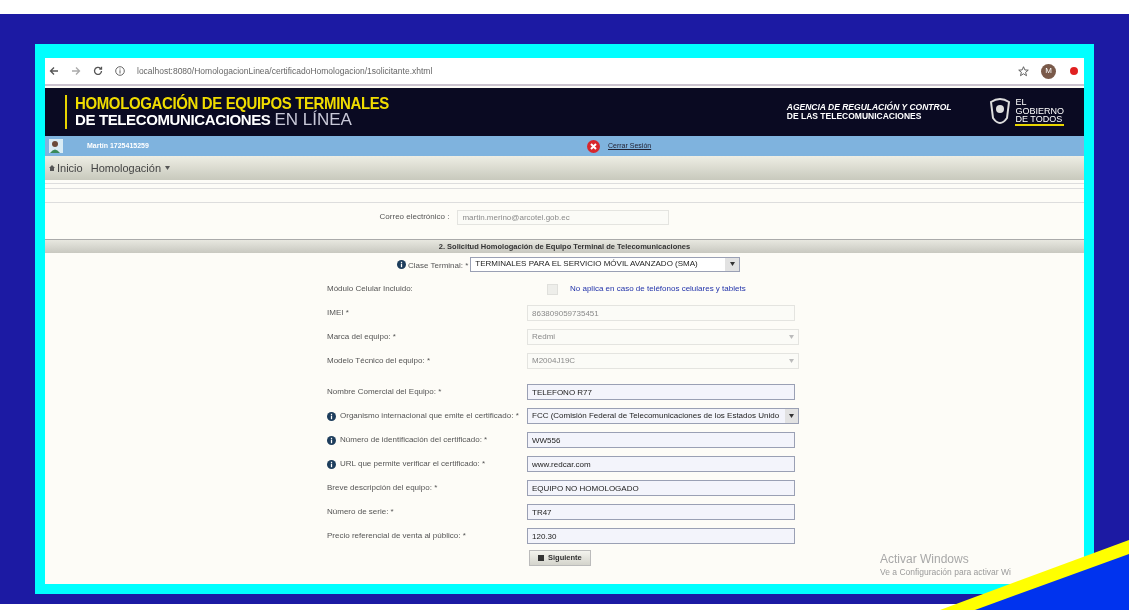 This screenshot has height=615, width=1129. I want to click on agency-name: DE LAS TELECOMUNICACIONES, so click(854, 117).